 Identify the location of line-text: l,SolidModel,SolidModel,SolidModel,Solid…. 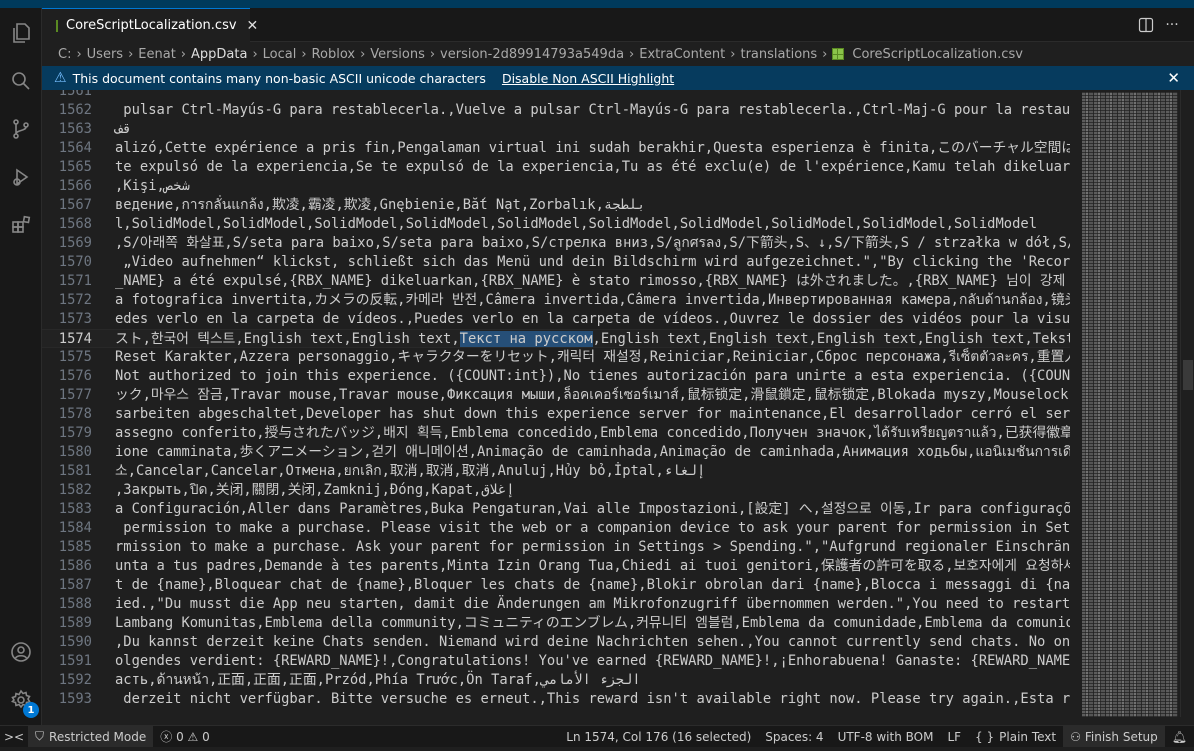
(576, 224).